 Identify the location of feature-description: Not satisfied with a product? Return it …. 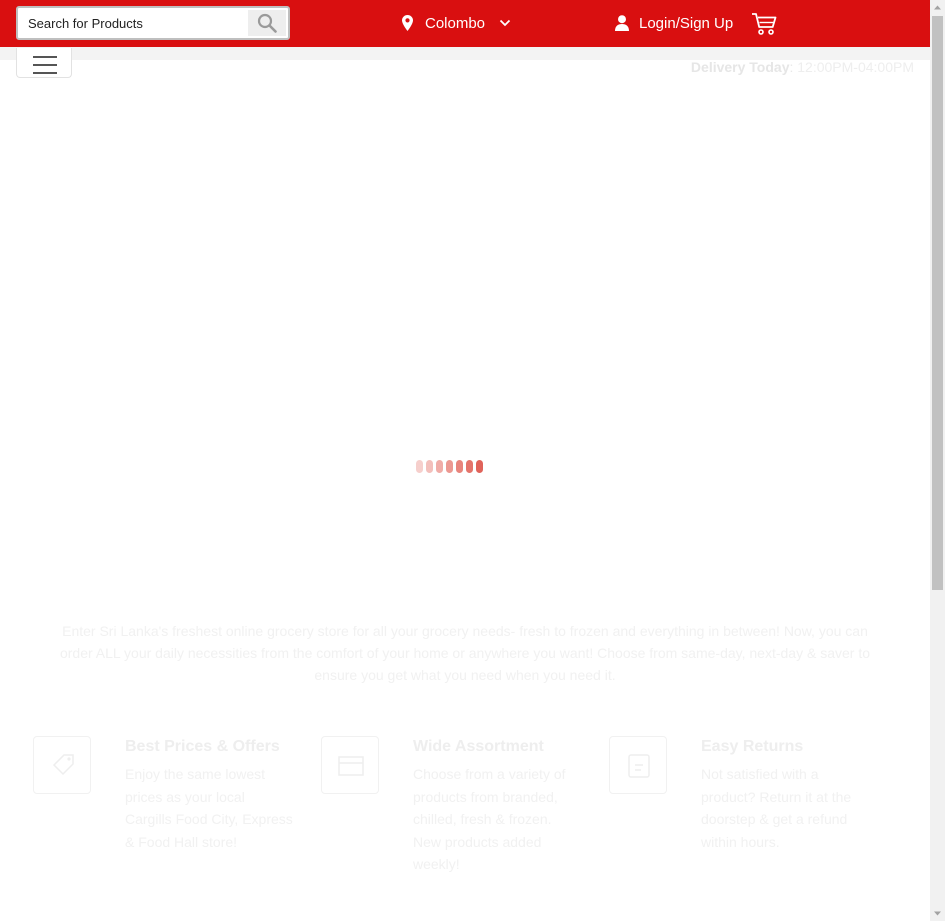
(776, 808).